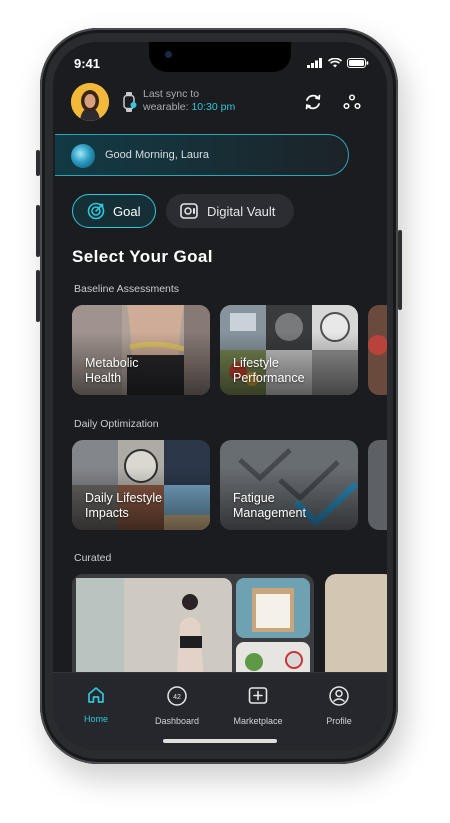  I want to click on last-sync-info: Last sync to wearable: 10:30 pm, so click(189, 101).